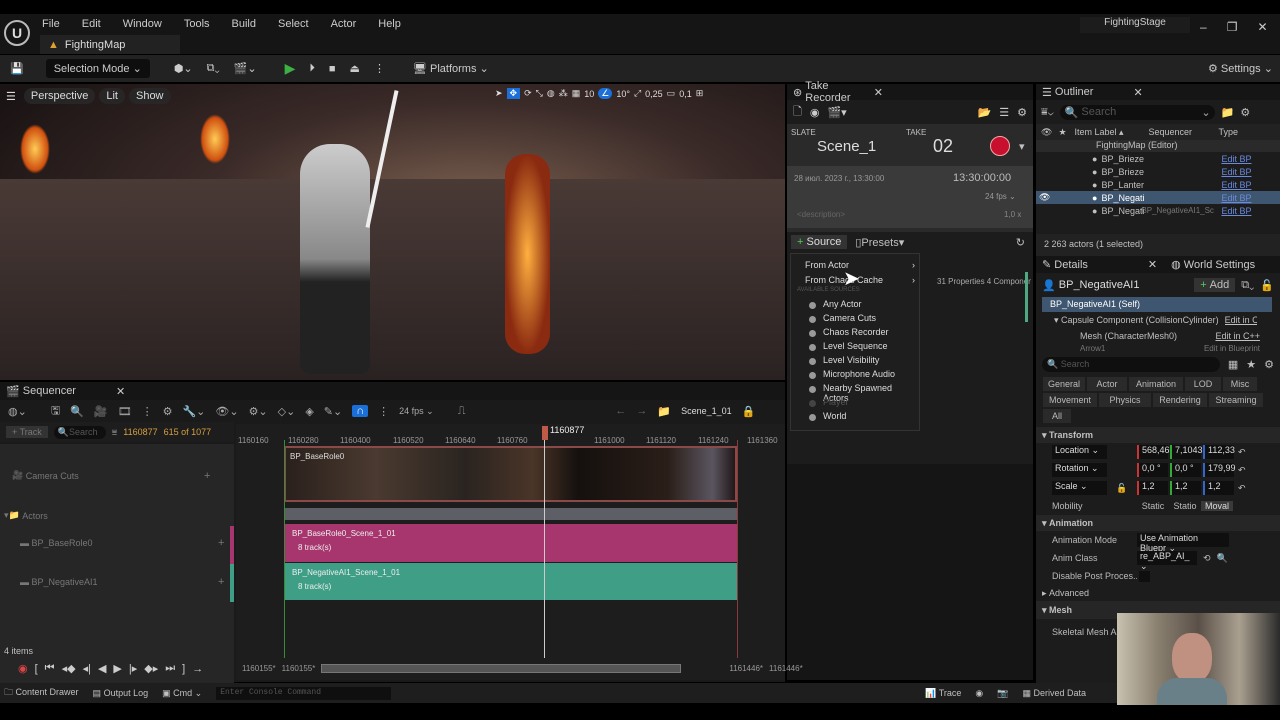 This screenshot has width=1280, height=720. I want to click on actor-name: BP_NegativeAI1, so click(1099, 285).